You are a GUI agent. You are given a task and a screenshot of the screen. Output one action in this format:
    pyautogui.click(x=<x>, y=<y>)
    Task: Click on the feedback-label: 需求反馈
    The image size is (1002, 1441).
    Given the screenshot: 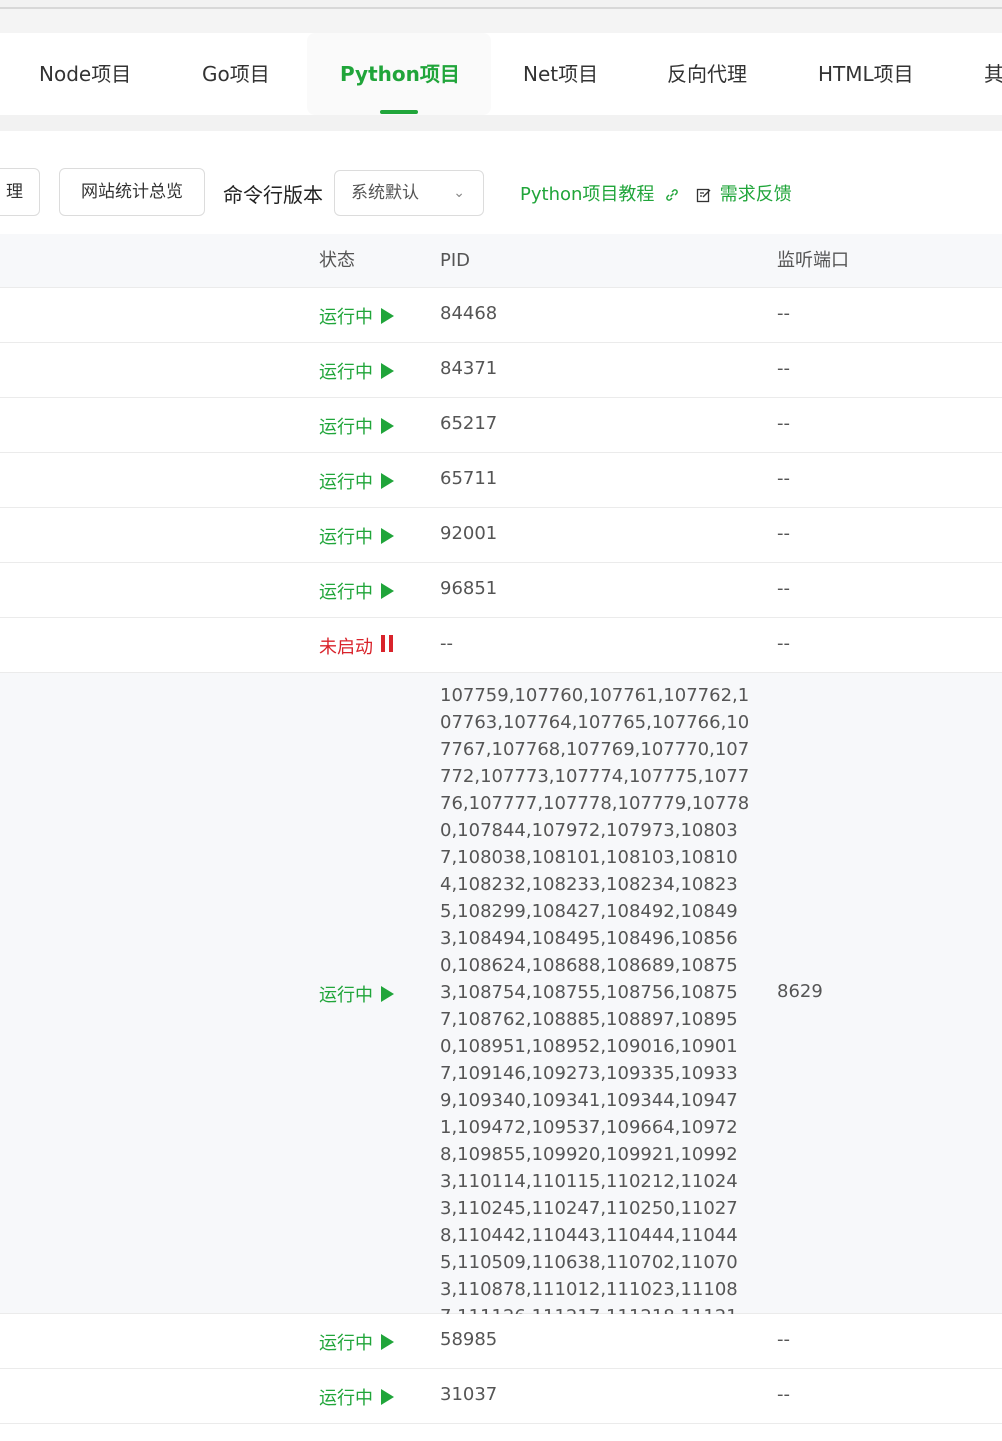 What is the action you would take?
    pyautogui.click(x=755, y=194)
    